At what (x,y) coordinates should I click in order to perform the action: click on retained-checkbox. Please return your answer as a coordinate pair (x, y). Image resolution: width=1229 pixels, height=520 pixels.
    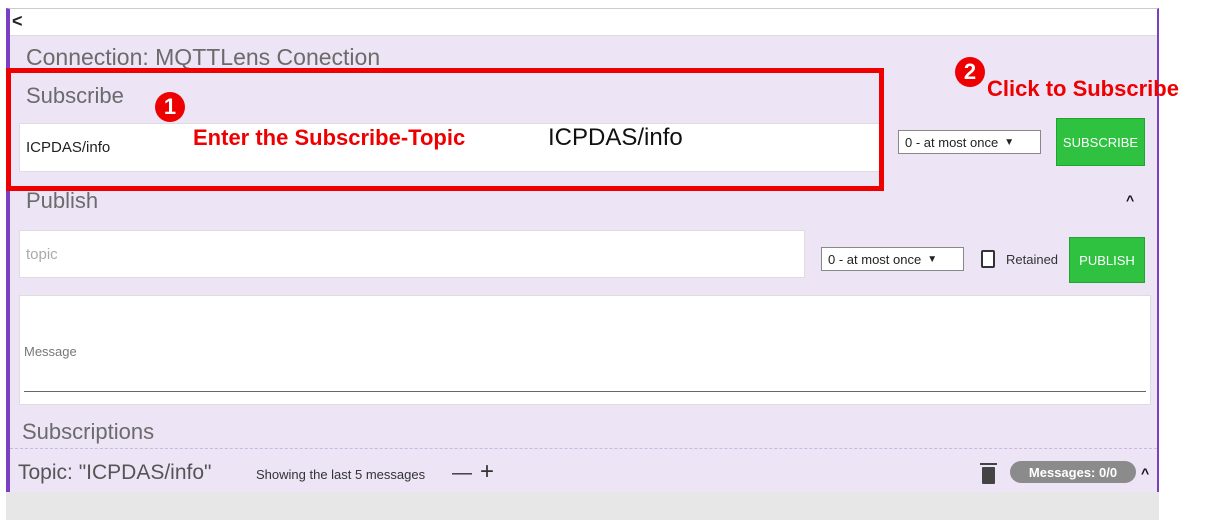
    Looking at the image, I should click on (988, 259).